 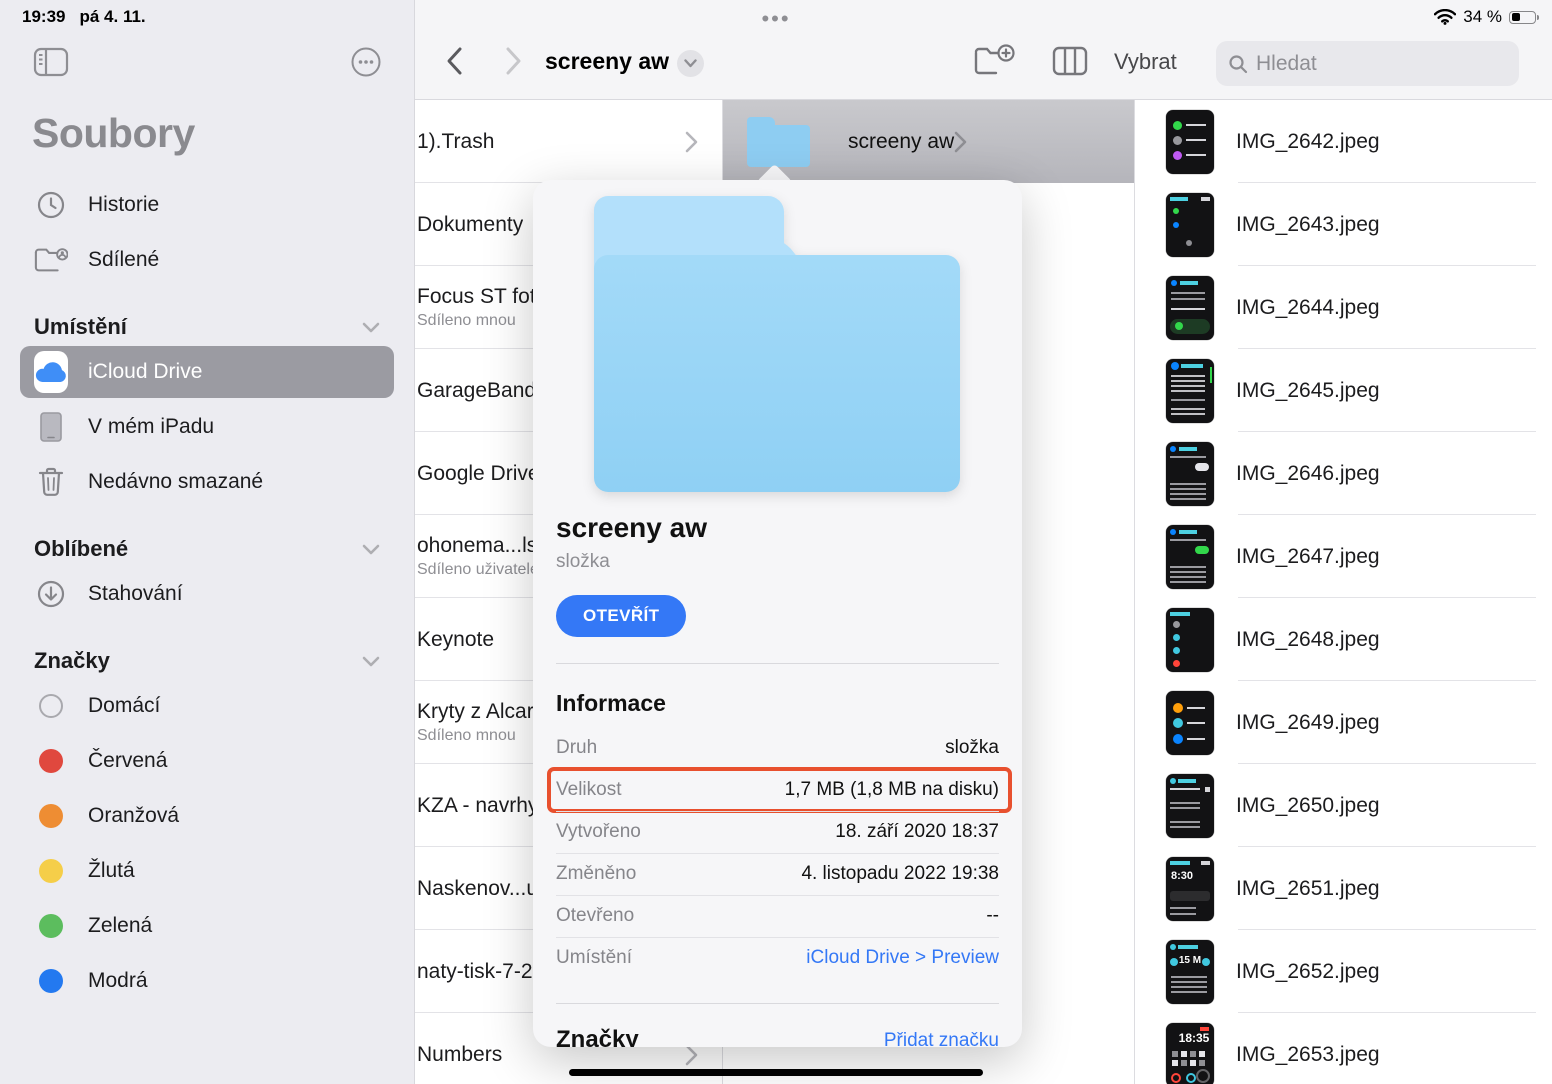 What do you see at coordinates (454, 61) in the screenshot?
I see `back-icon` at bounding box center [454, 61].